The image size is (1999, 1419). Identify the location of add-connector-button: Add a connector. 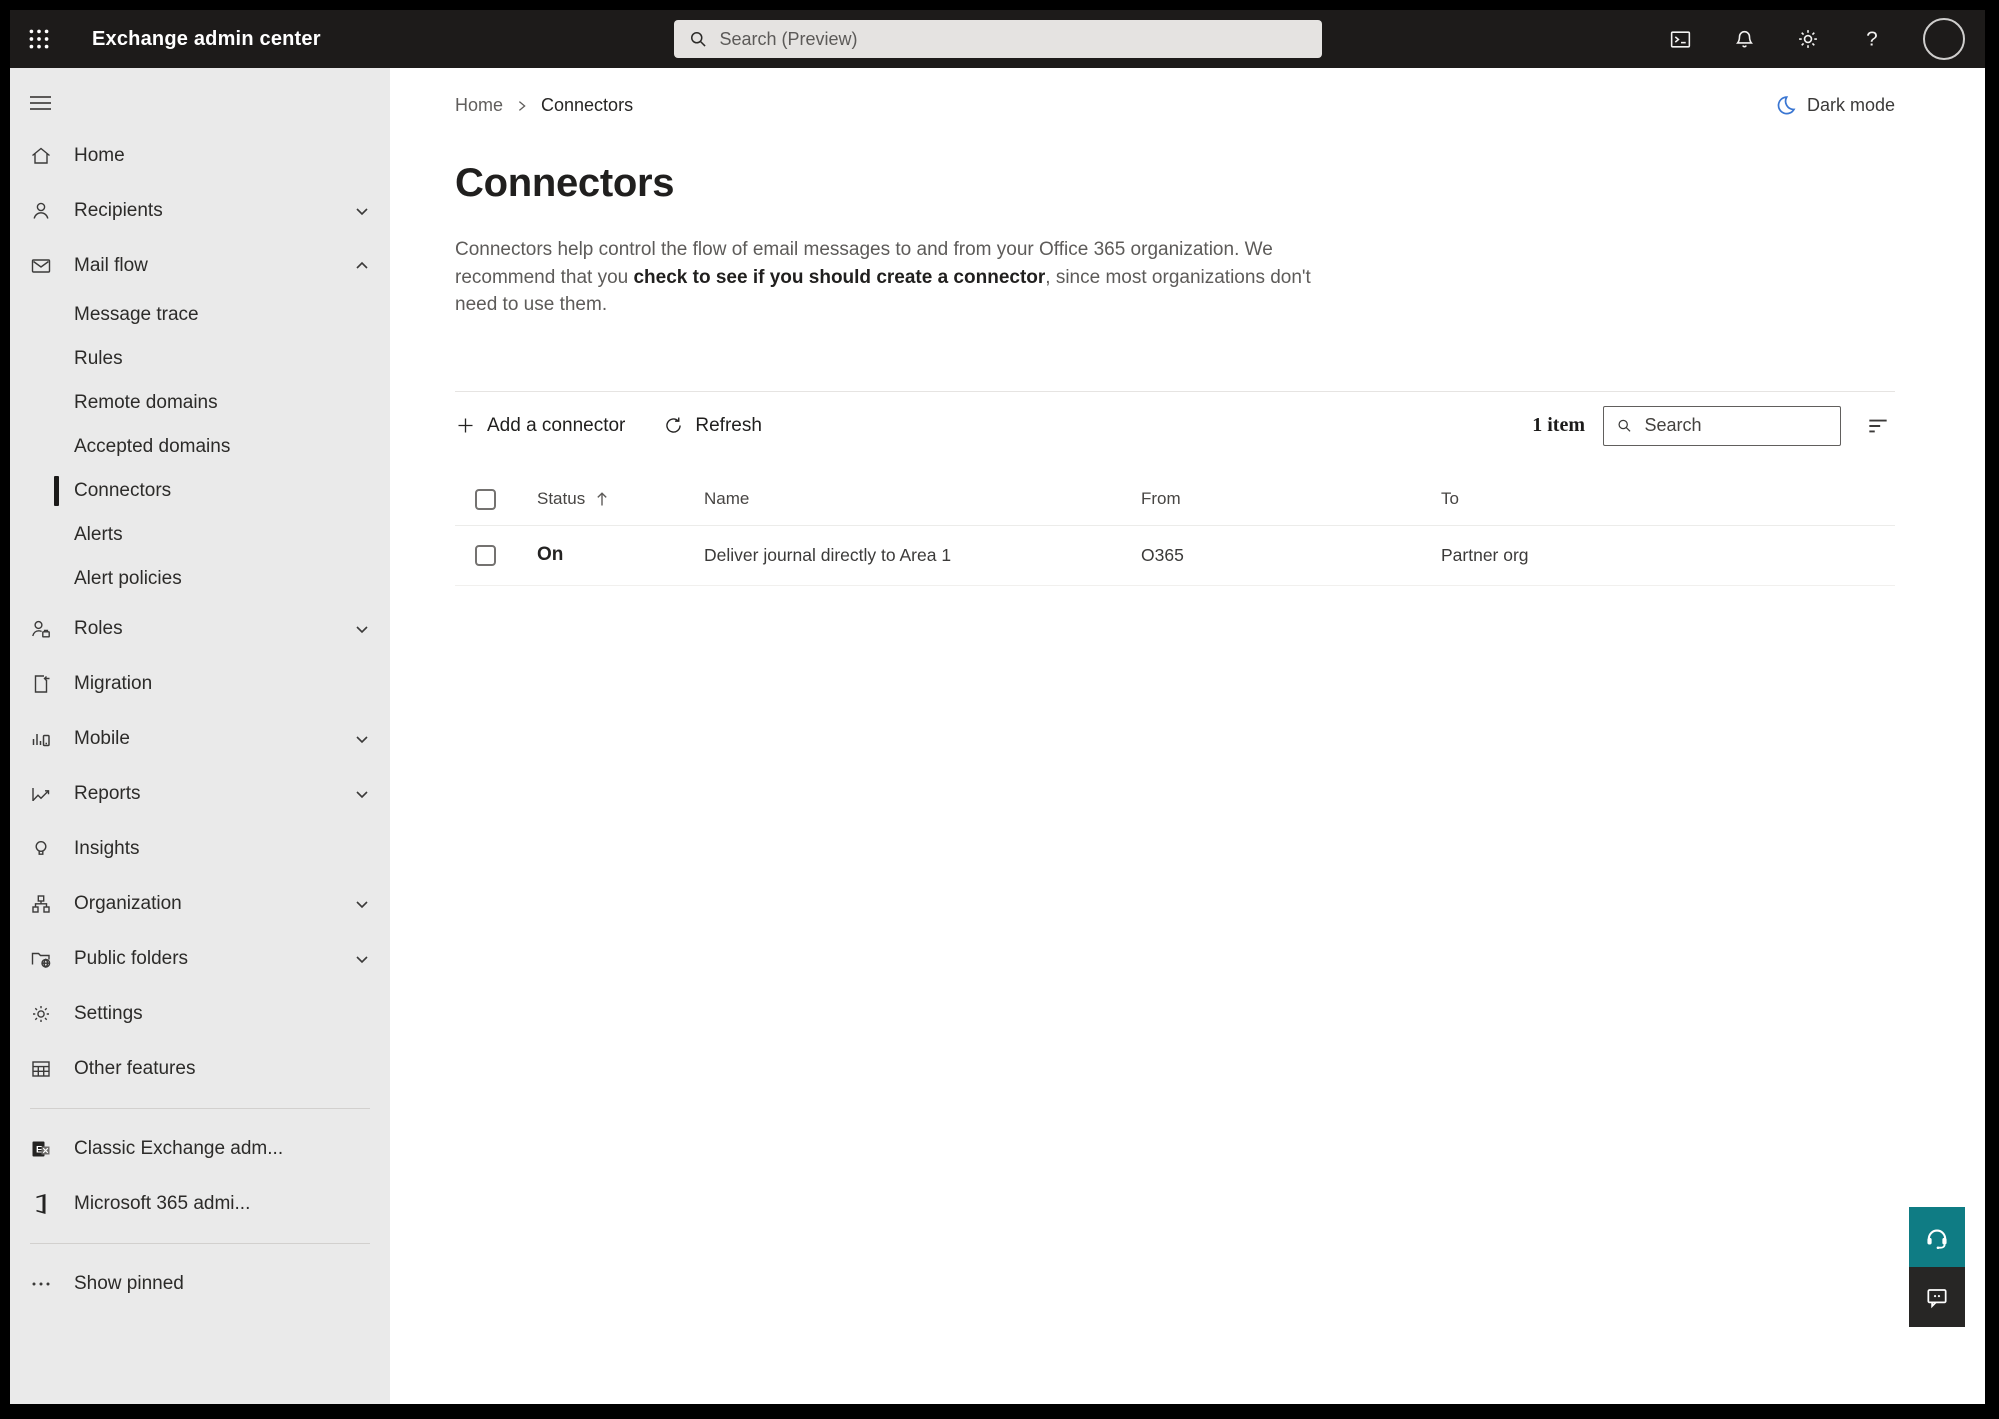
(540, 426).